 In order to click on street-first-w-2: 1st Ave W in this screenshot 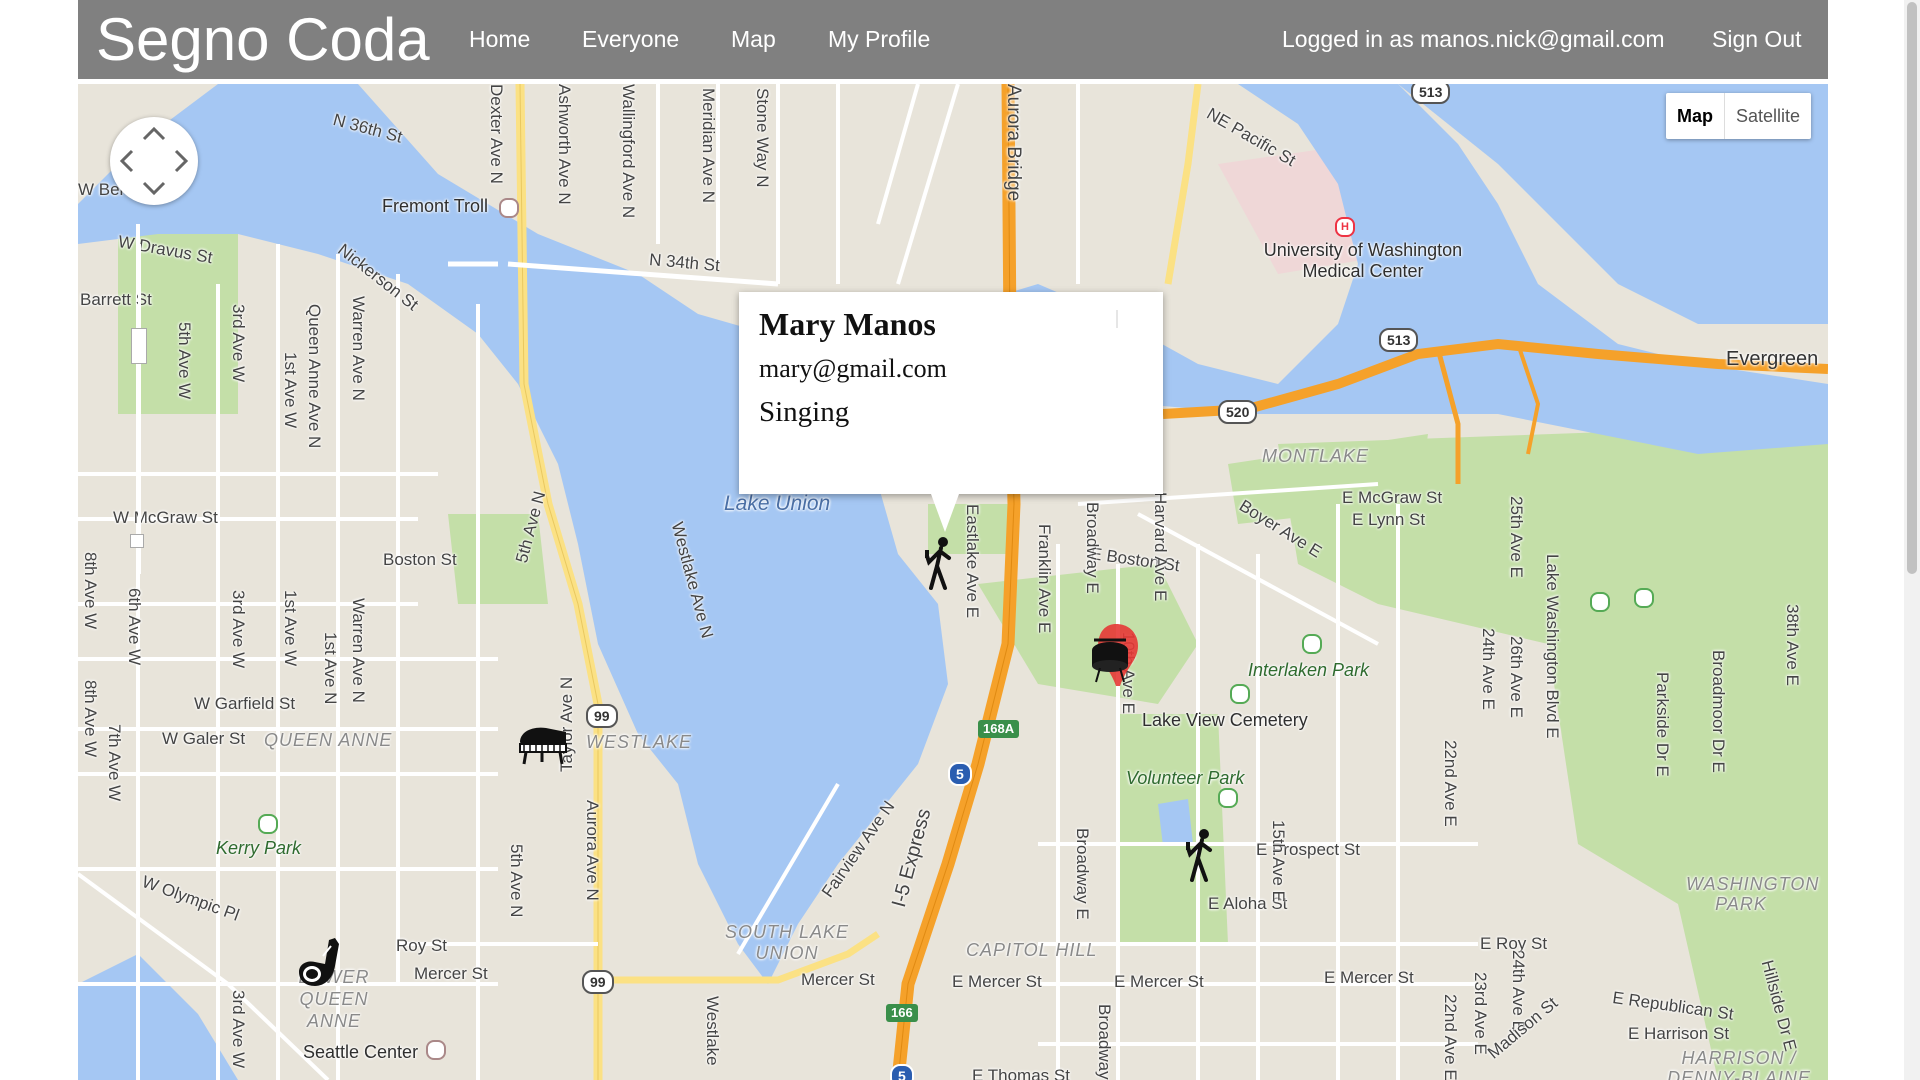, I will do `click(290, 628)`.